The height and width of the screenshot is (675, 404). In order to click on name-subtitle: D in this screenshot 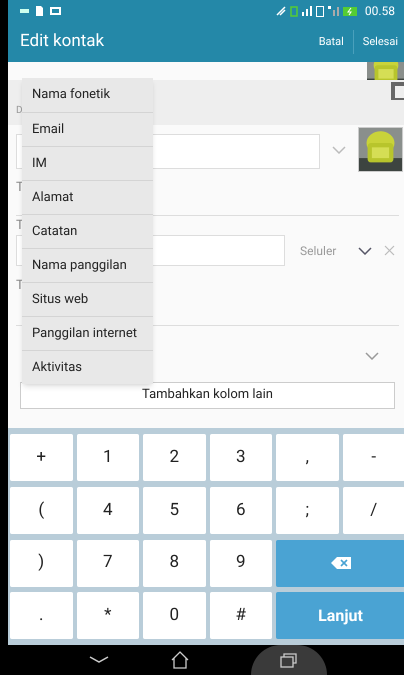, I will do `click(19, 111)`.